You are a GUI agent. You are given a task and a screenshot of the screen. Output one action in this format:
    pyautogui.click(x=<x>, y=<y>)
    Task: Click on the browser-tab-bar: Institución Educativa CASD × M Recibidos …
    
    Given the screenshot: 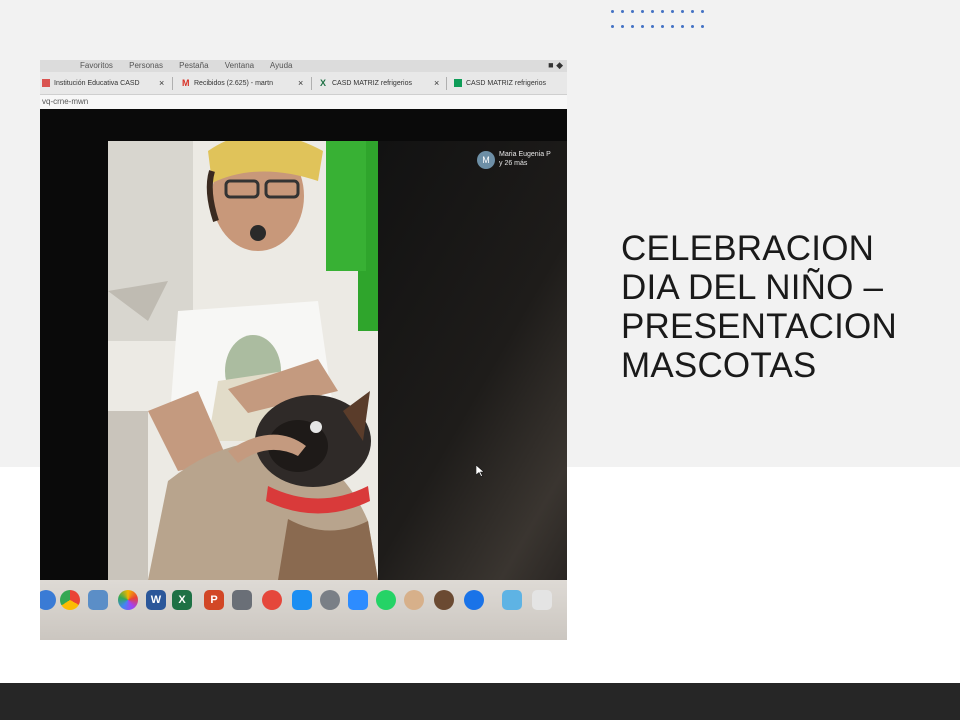 What is the action you would take?
    pyautogui.click(x=303, y=83)
    